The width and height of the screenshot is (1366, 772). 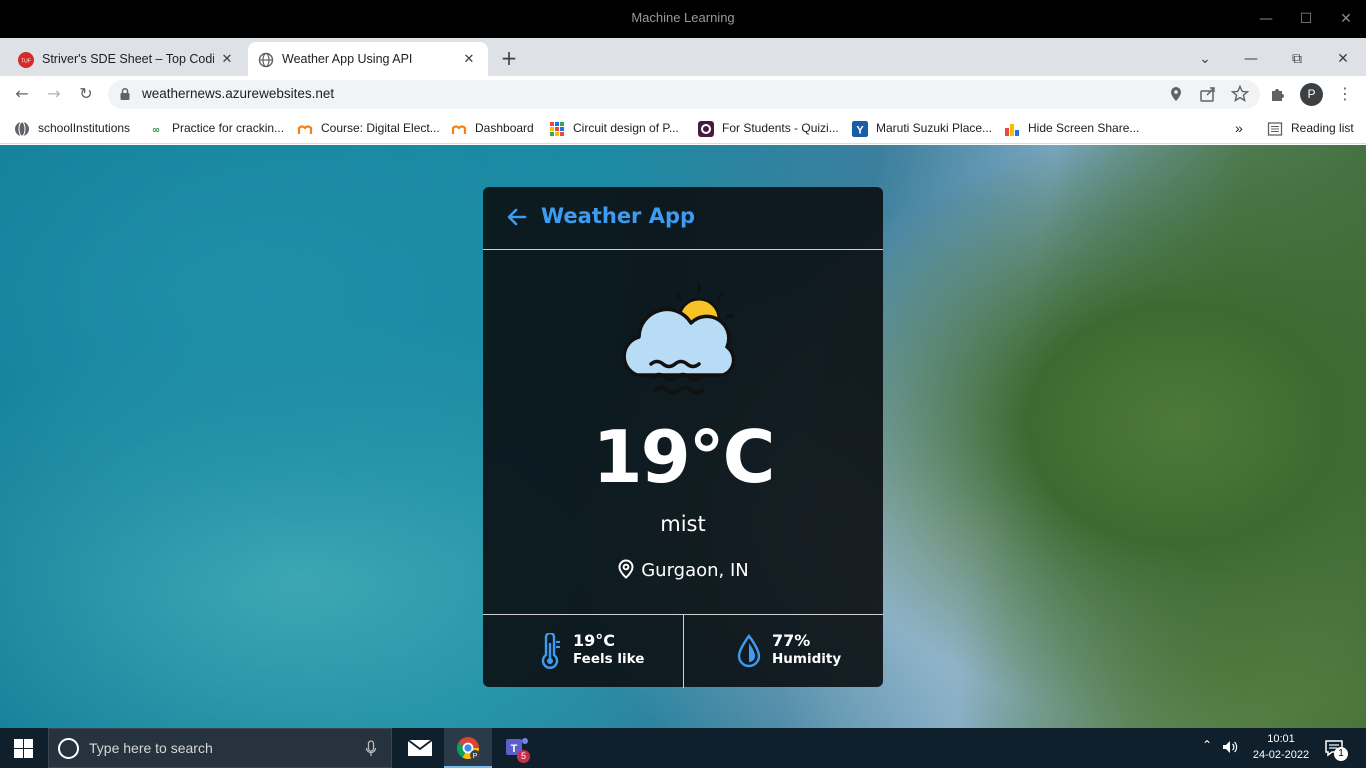 What do you see at coordinates (54, 94) in the screenshot?
I see `forward-arrow-icon: →` at bounding box center [54, 94].